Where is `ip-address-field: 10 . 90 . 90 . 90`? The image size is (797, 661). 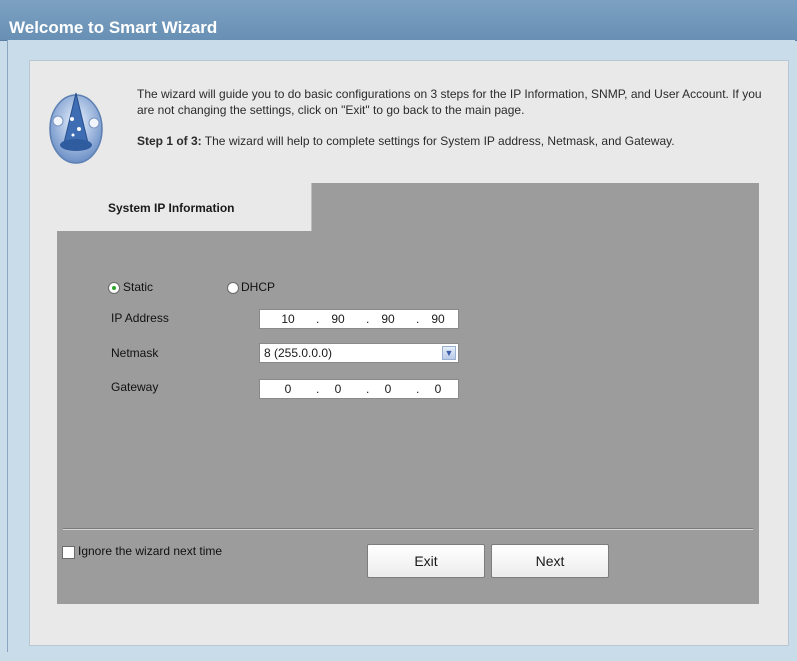
ip-address-field: 10 . 90 . 90 . 90 is located at coordinates (359, 319).